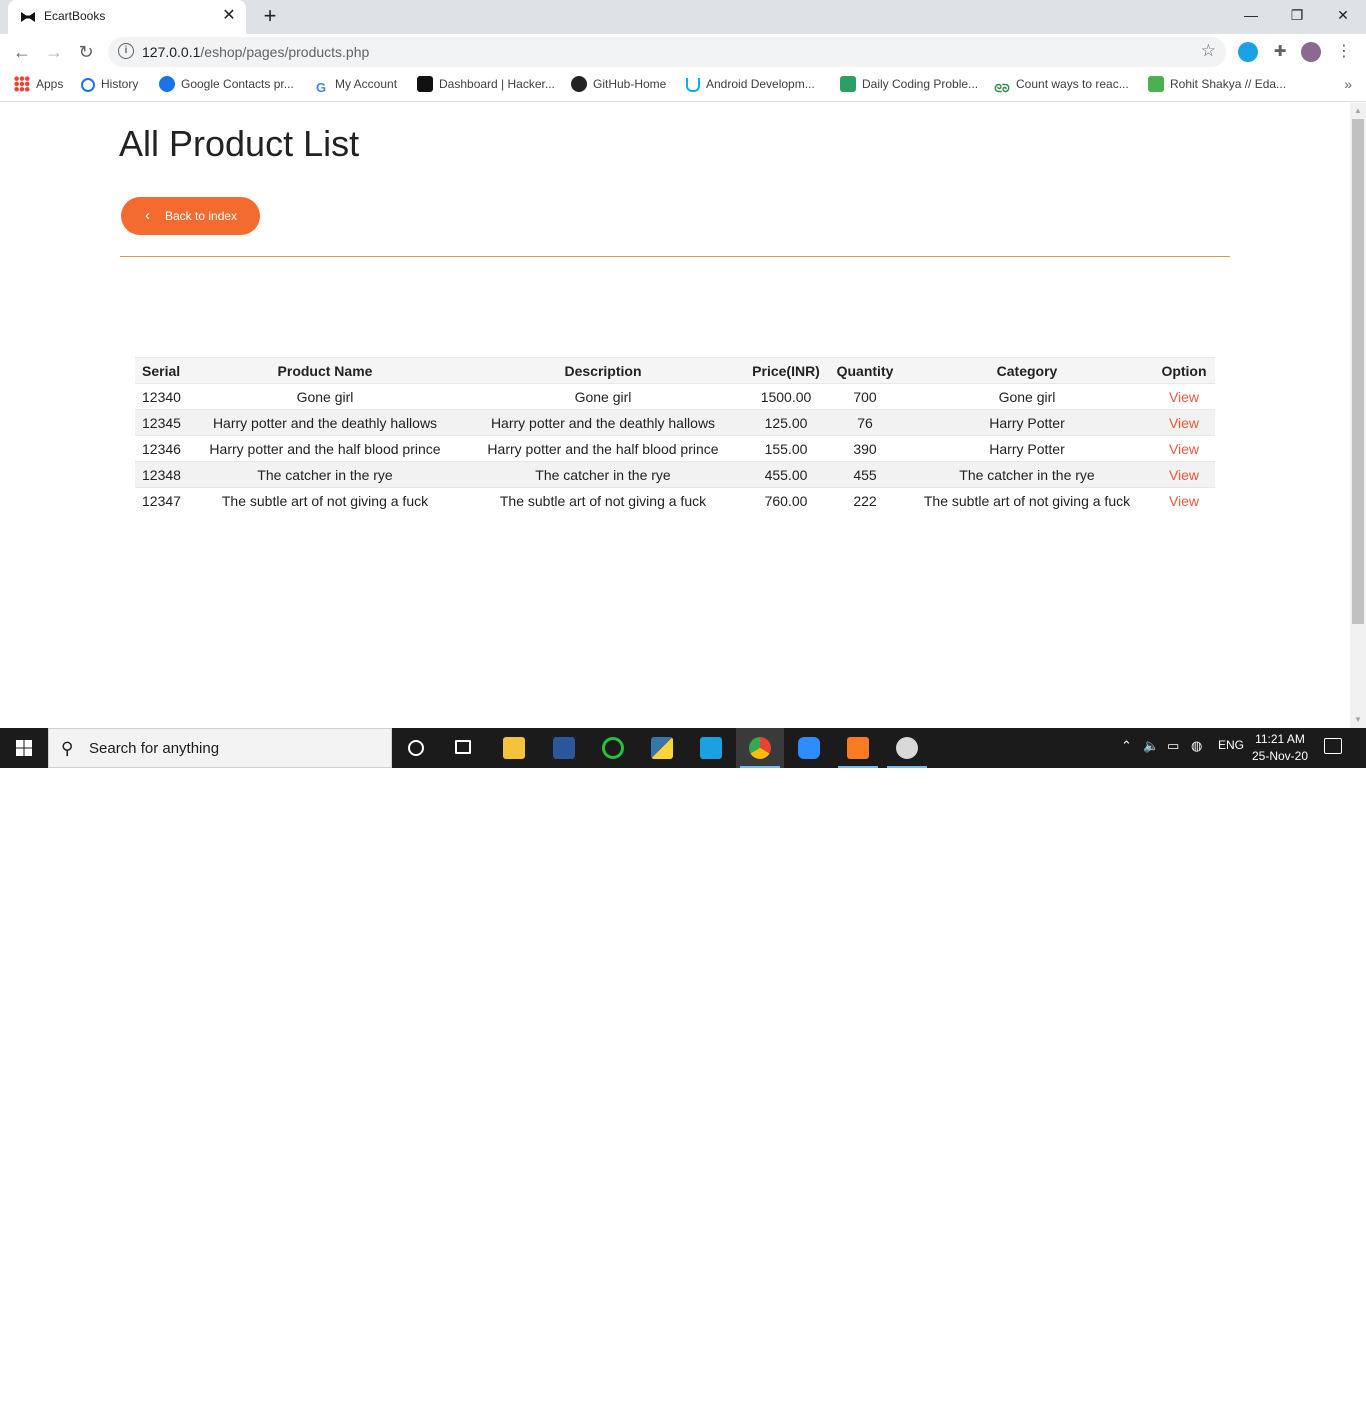 This screenshot has height=1404, width=1366. Describe the element at coordinates (1348, 84) in the screenshot. I see `bookmarks-overflow-icon: »` at that location.